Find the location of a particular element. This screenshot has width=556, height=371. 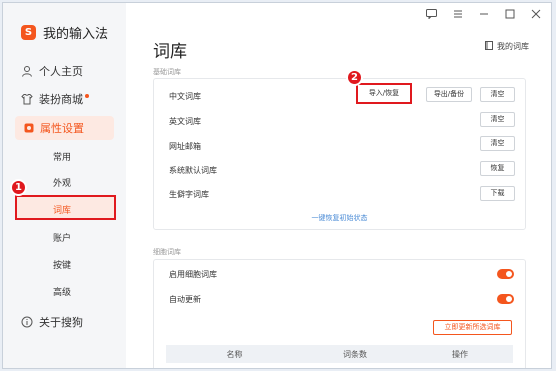

sidebar-item-about: 关于搜狗 is located at coordinates (52, 322).